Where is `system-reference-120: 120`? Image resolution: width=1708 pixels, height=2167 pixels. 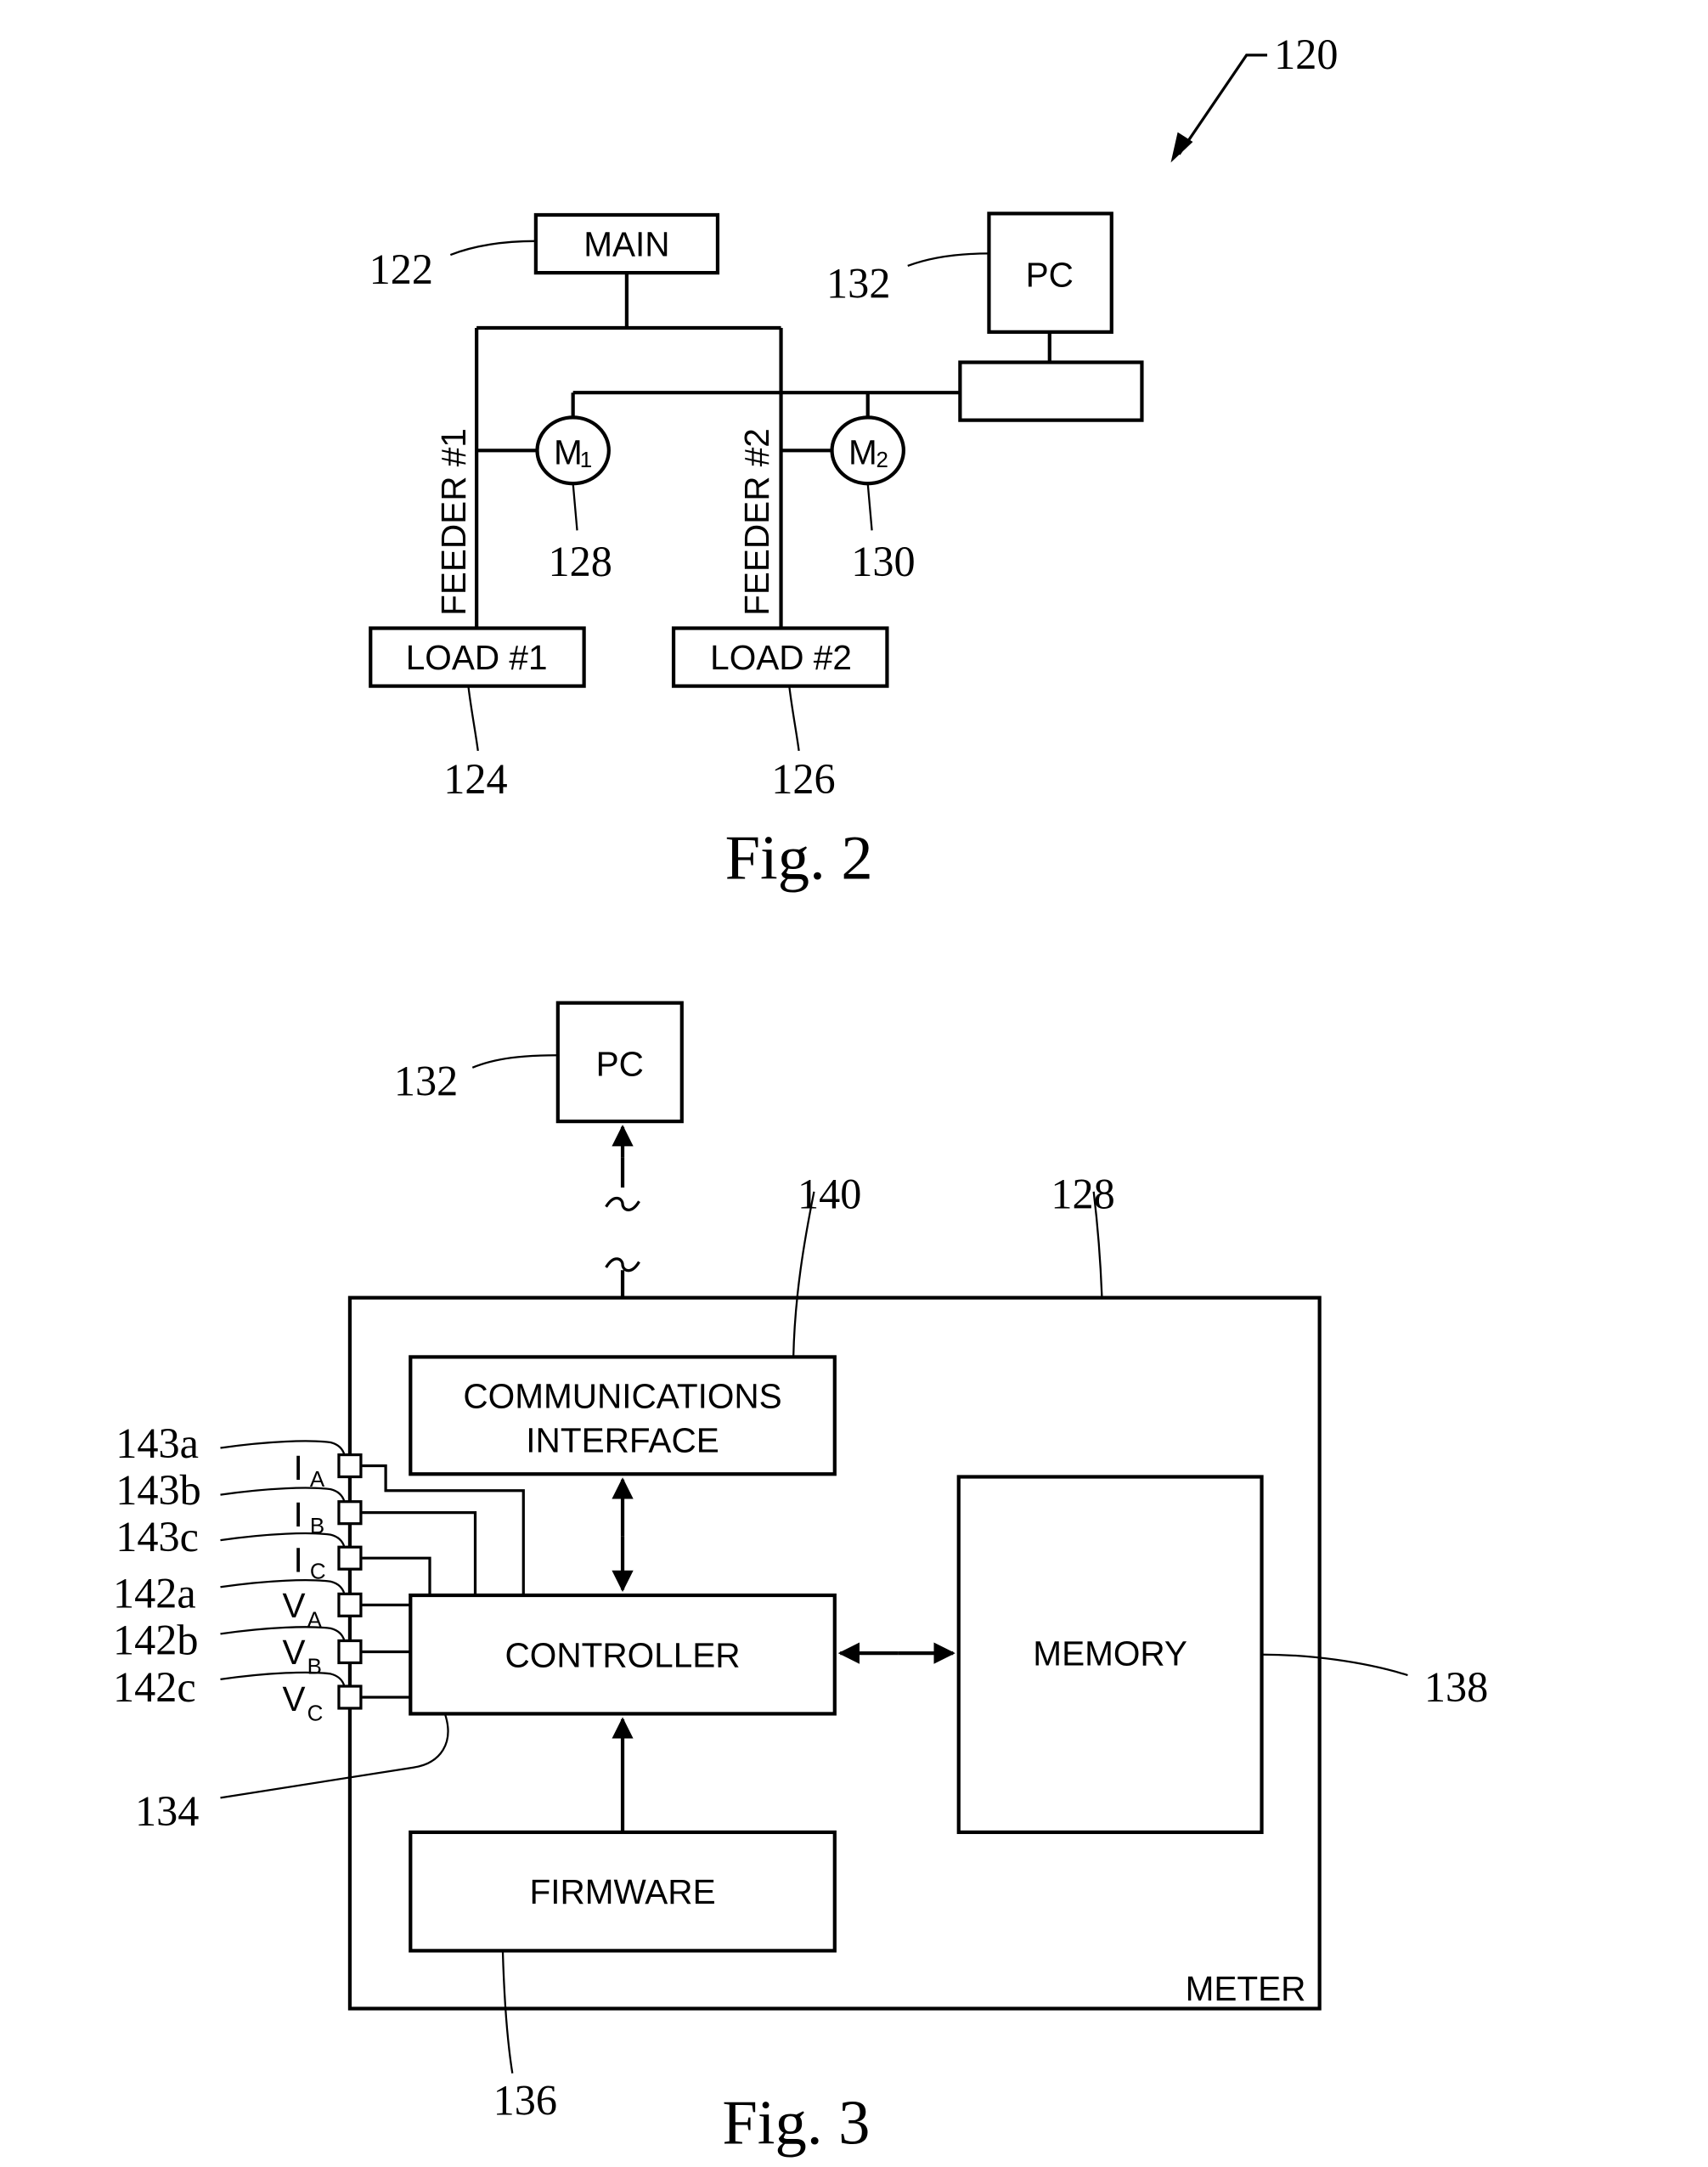 system-reference-120: 120 is located at coordinates (1254, 97).